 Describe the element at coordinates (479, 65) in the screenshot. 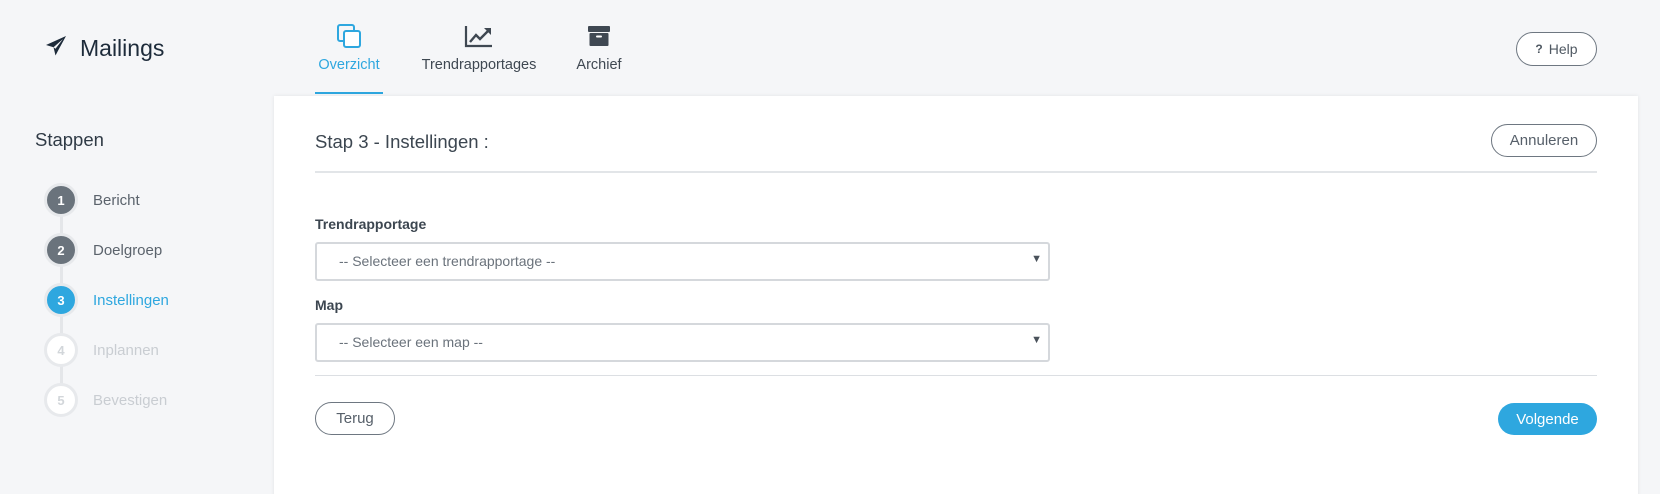

I see `nav-label: Trendrapportages` at that location.